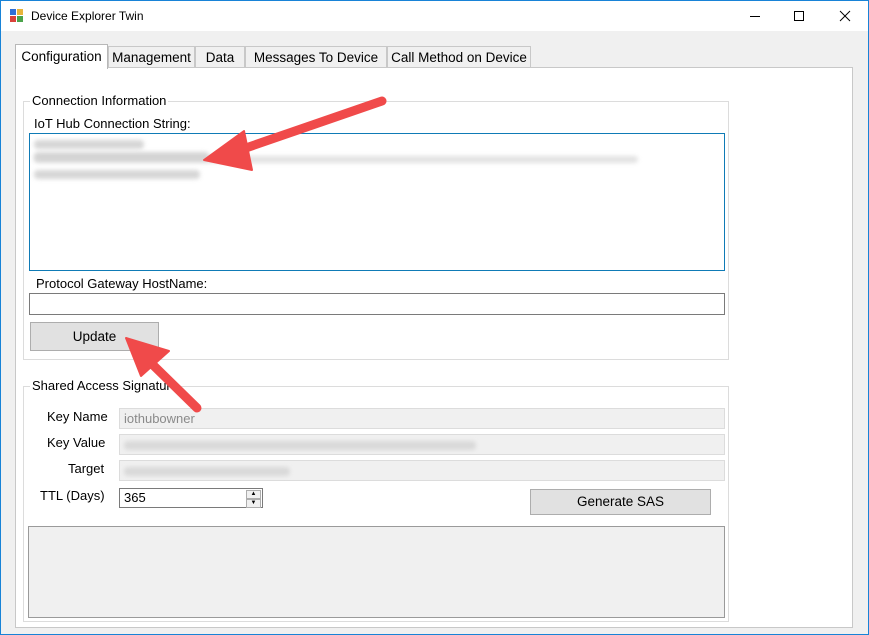  What do you see at coordinates (316, 56) in the screenshot?
I see `tab-messages-to-device: Messages To Device` at bounding box center [316, 56].